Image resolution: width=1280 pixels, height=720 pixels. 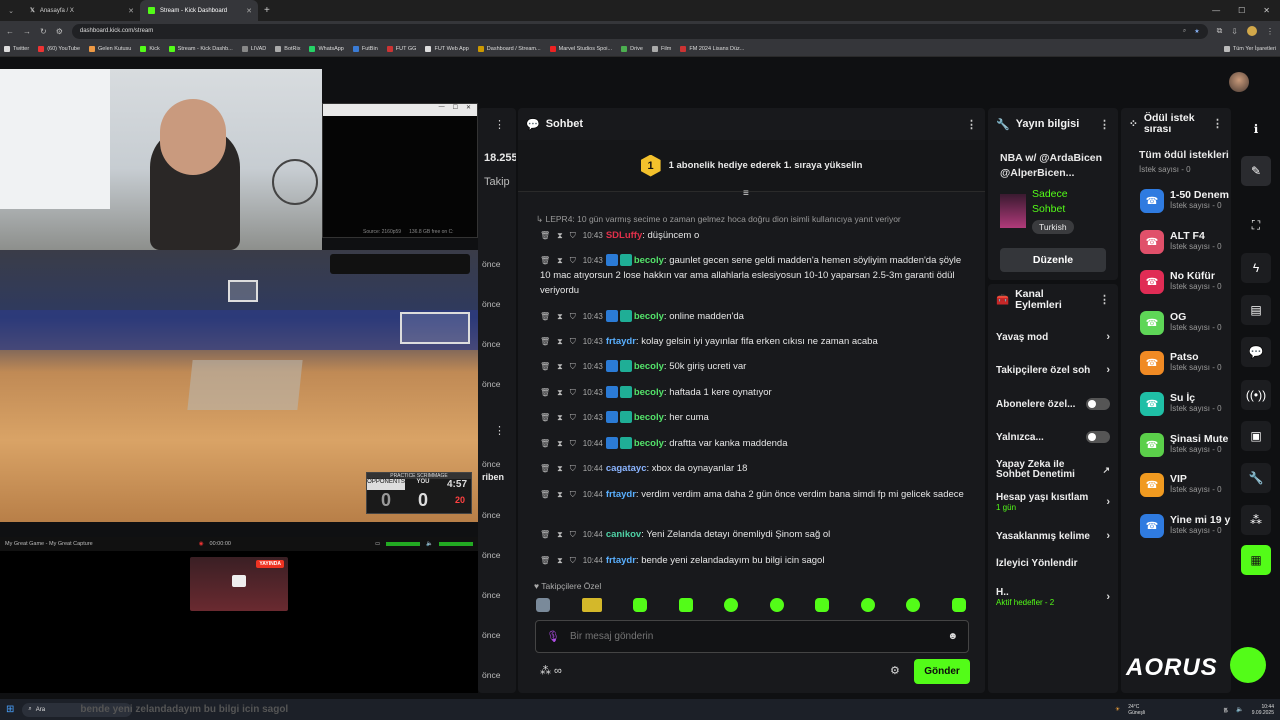 I want to click on tab-search-icon: ⌄, so click(x=11, y=11).